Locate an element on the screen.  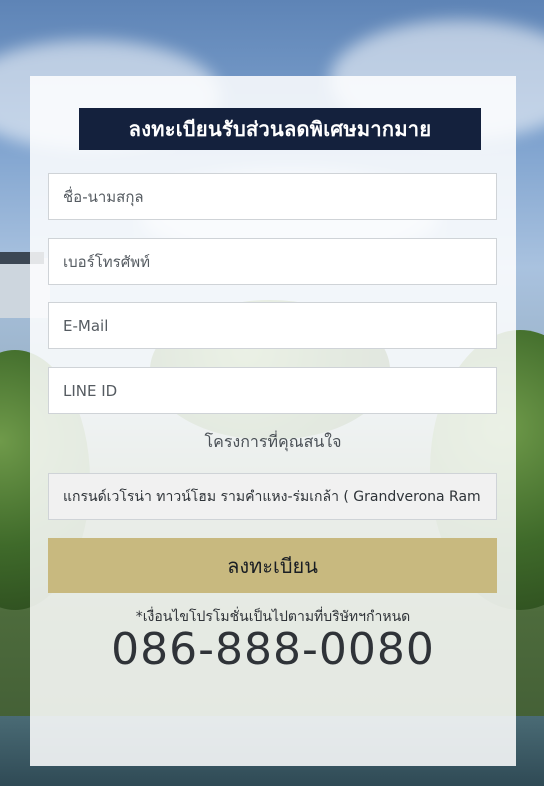
register-button-label: ลงทะเบียน is located at coordinates (272, 565).